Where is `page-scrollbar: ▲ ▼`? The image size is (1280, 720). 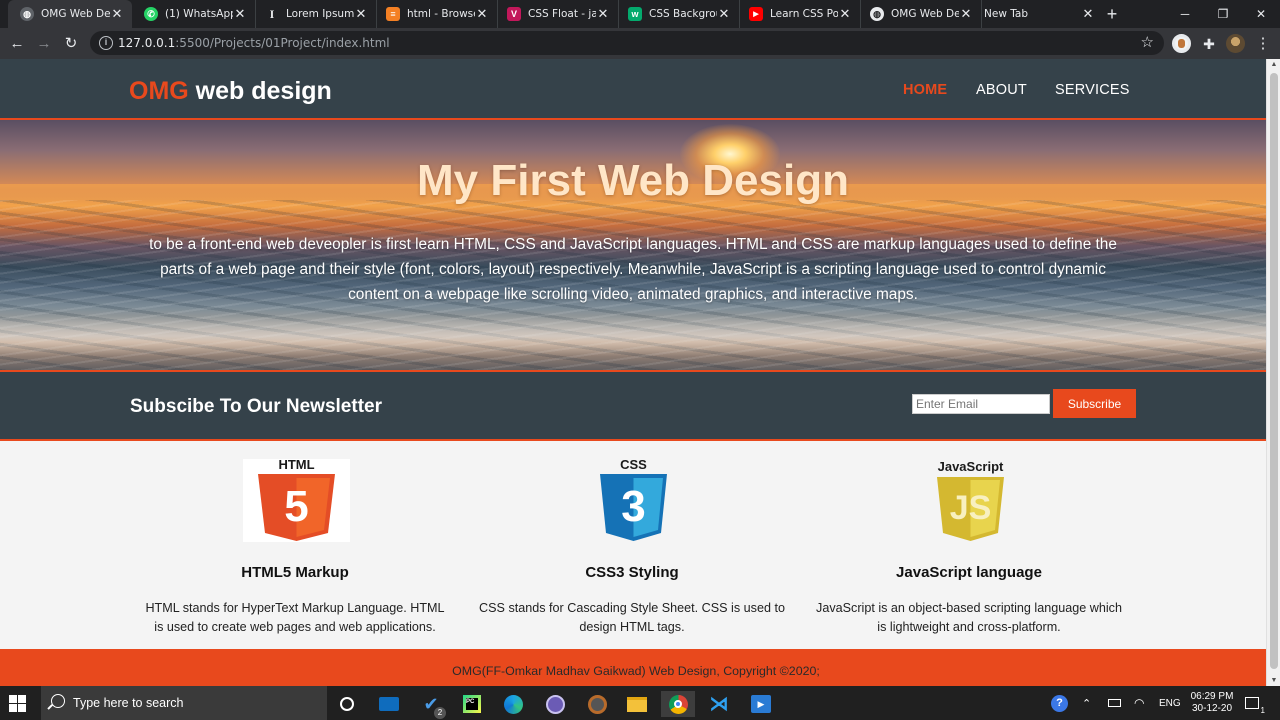
page-scrollbar: ▲ ▼ is located at coordinates (1273, 372).